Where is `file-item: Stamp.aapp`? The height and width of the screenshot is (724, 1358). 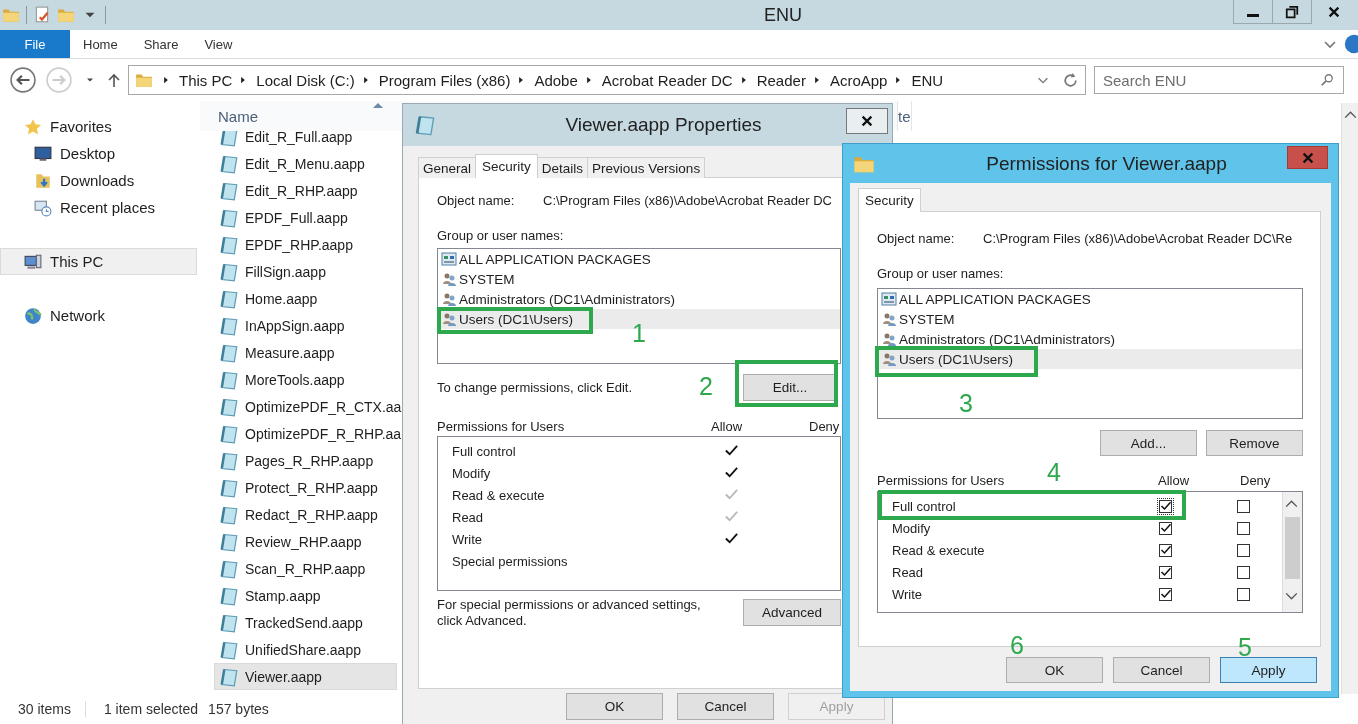 file-item: Stamp.aapp is located at coordinates (305, 595).